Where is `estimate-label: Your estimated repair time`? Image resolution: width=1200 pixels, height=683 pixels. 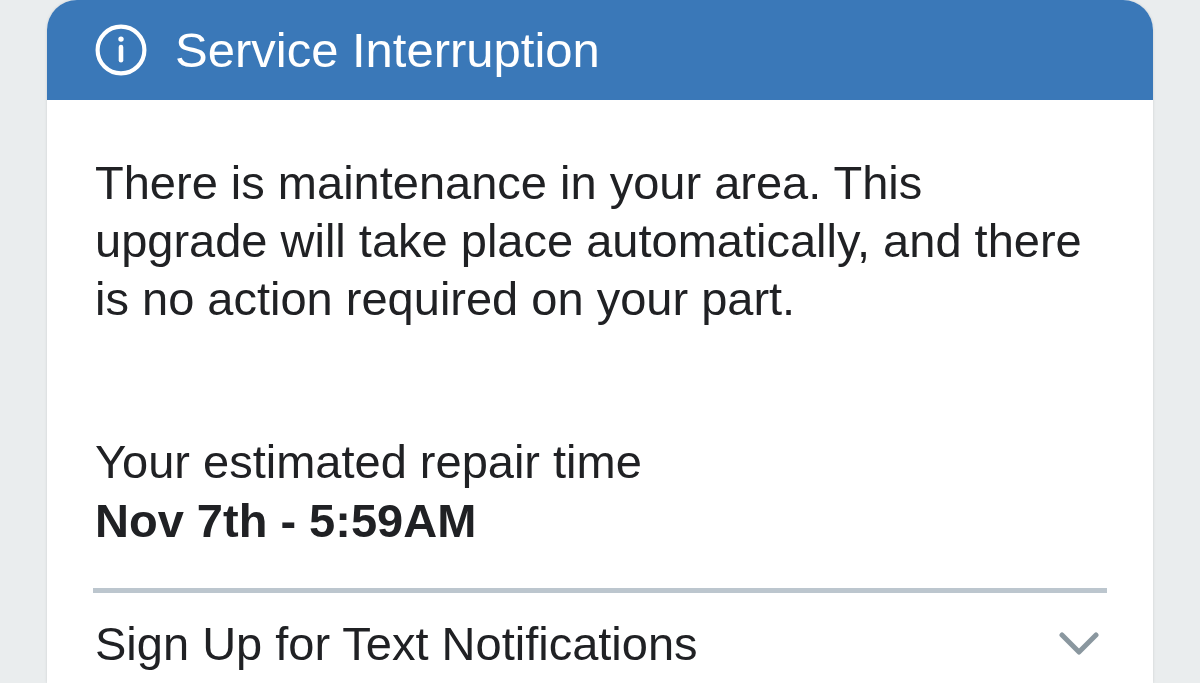
estimate-label: Your estimated repair time is located at coordinates (368, 462).